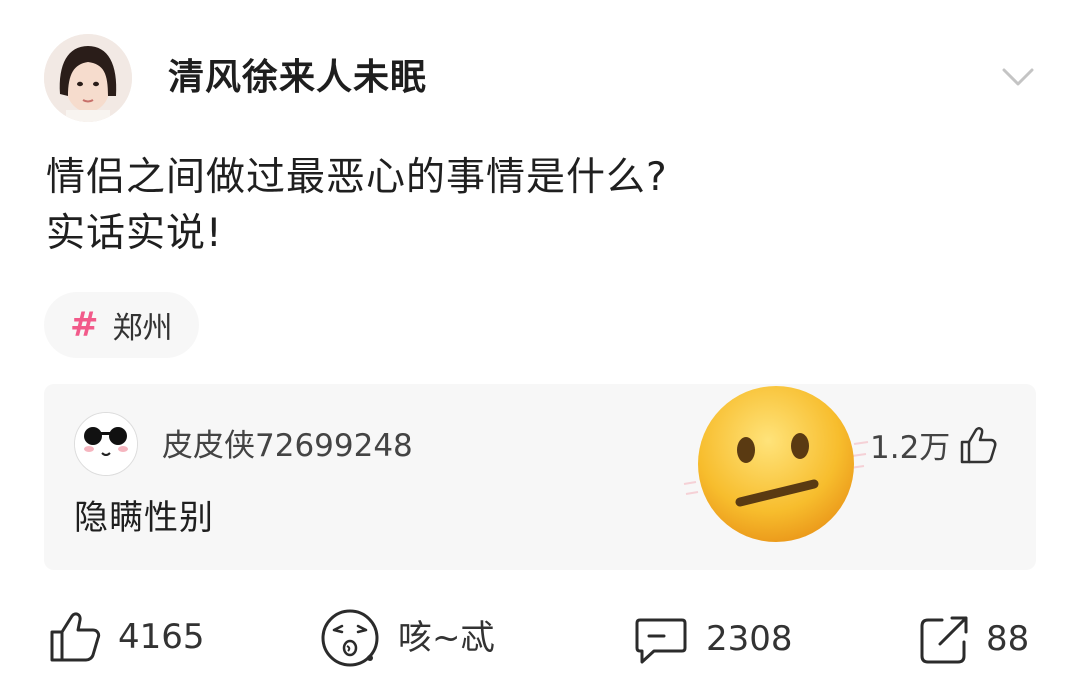 The height and width of the screenshot is (674, 1080). What do you see at coordinates (357, 177) in the screenshot?
I see `post-line-1: 情侣之间做过最恶心的事情是什么?` at bounding box center [357, 177].